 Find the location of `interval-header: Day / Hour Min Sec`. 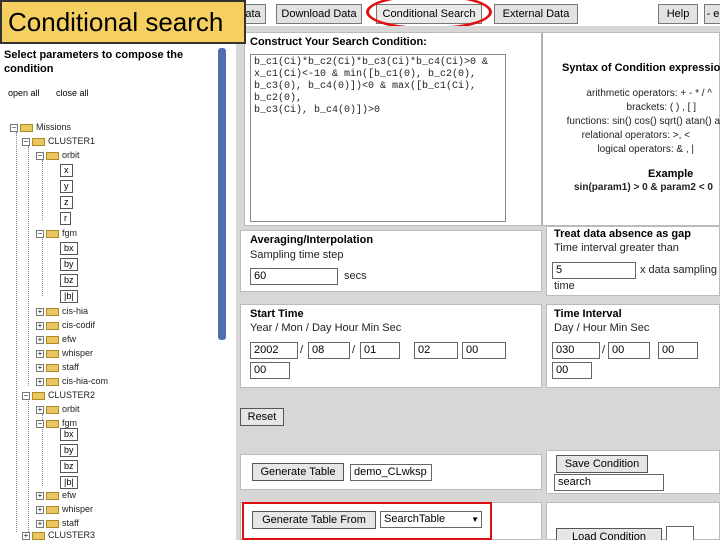

interval-header: Day / Hour Min Sec is located at coordinates (602, 328).